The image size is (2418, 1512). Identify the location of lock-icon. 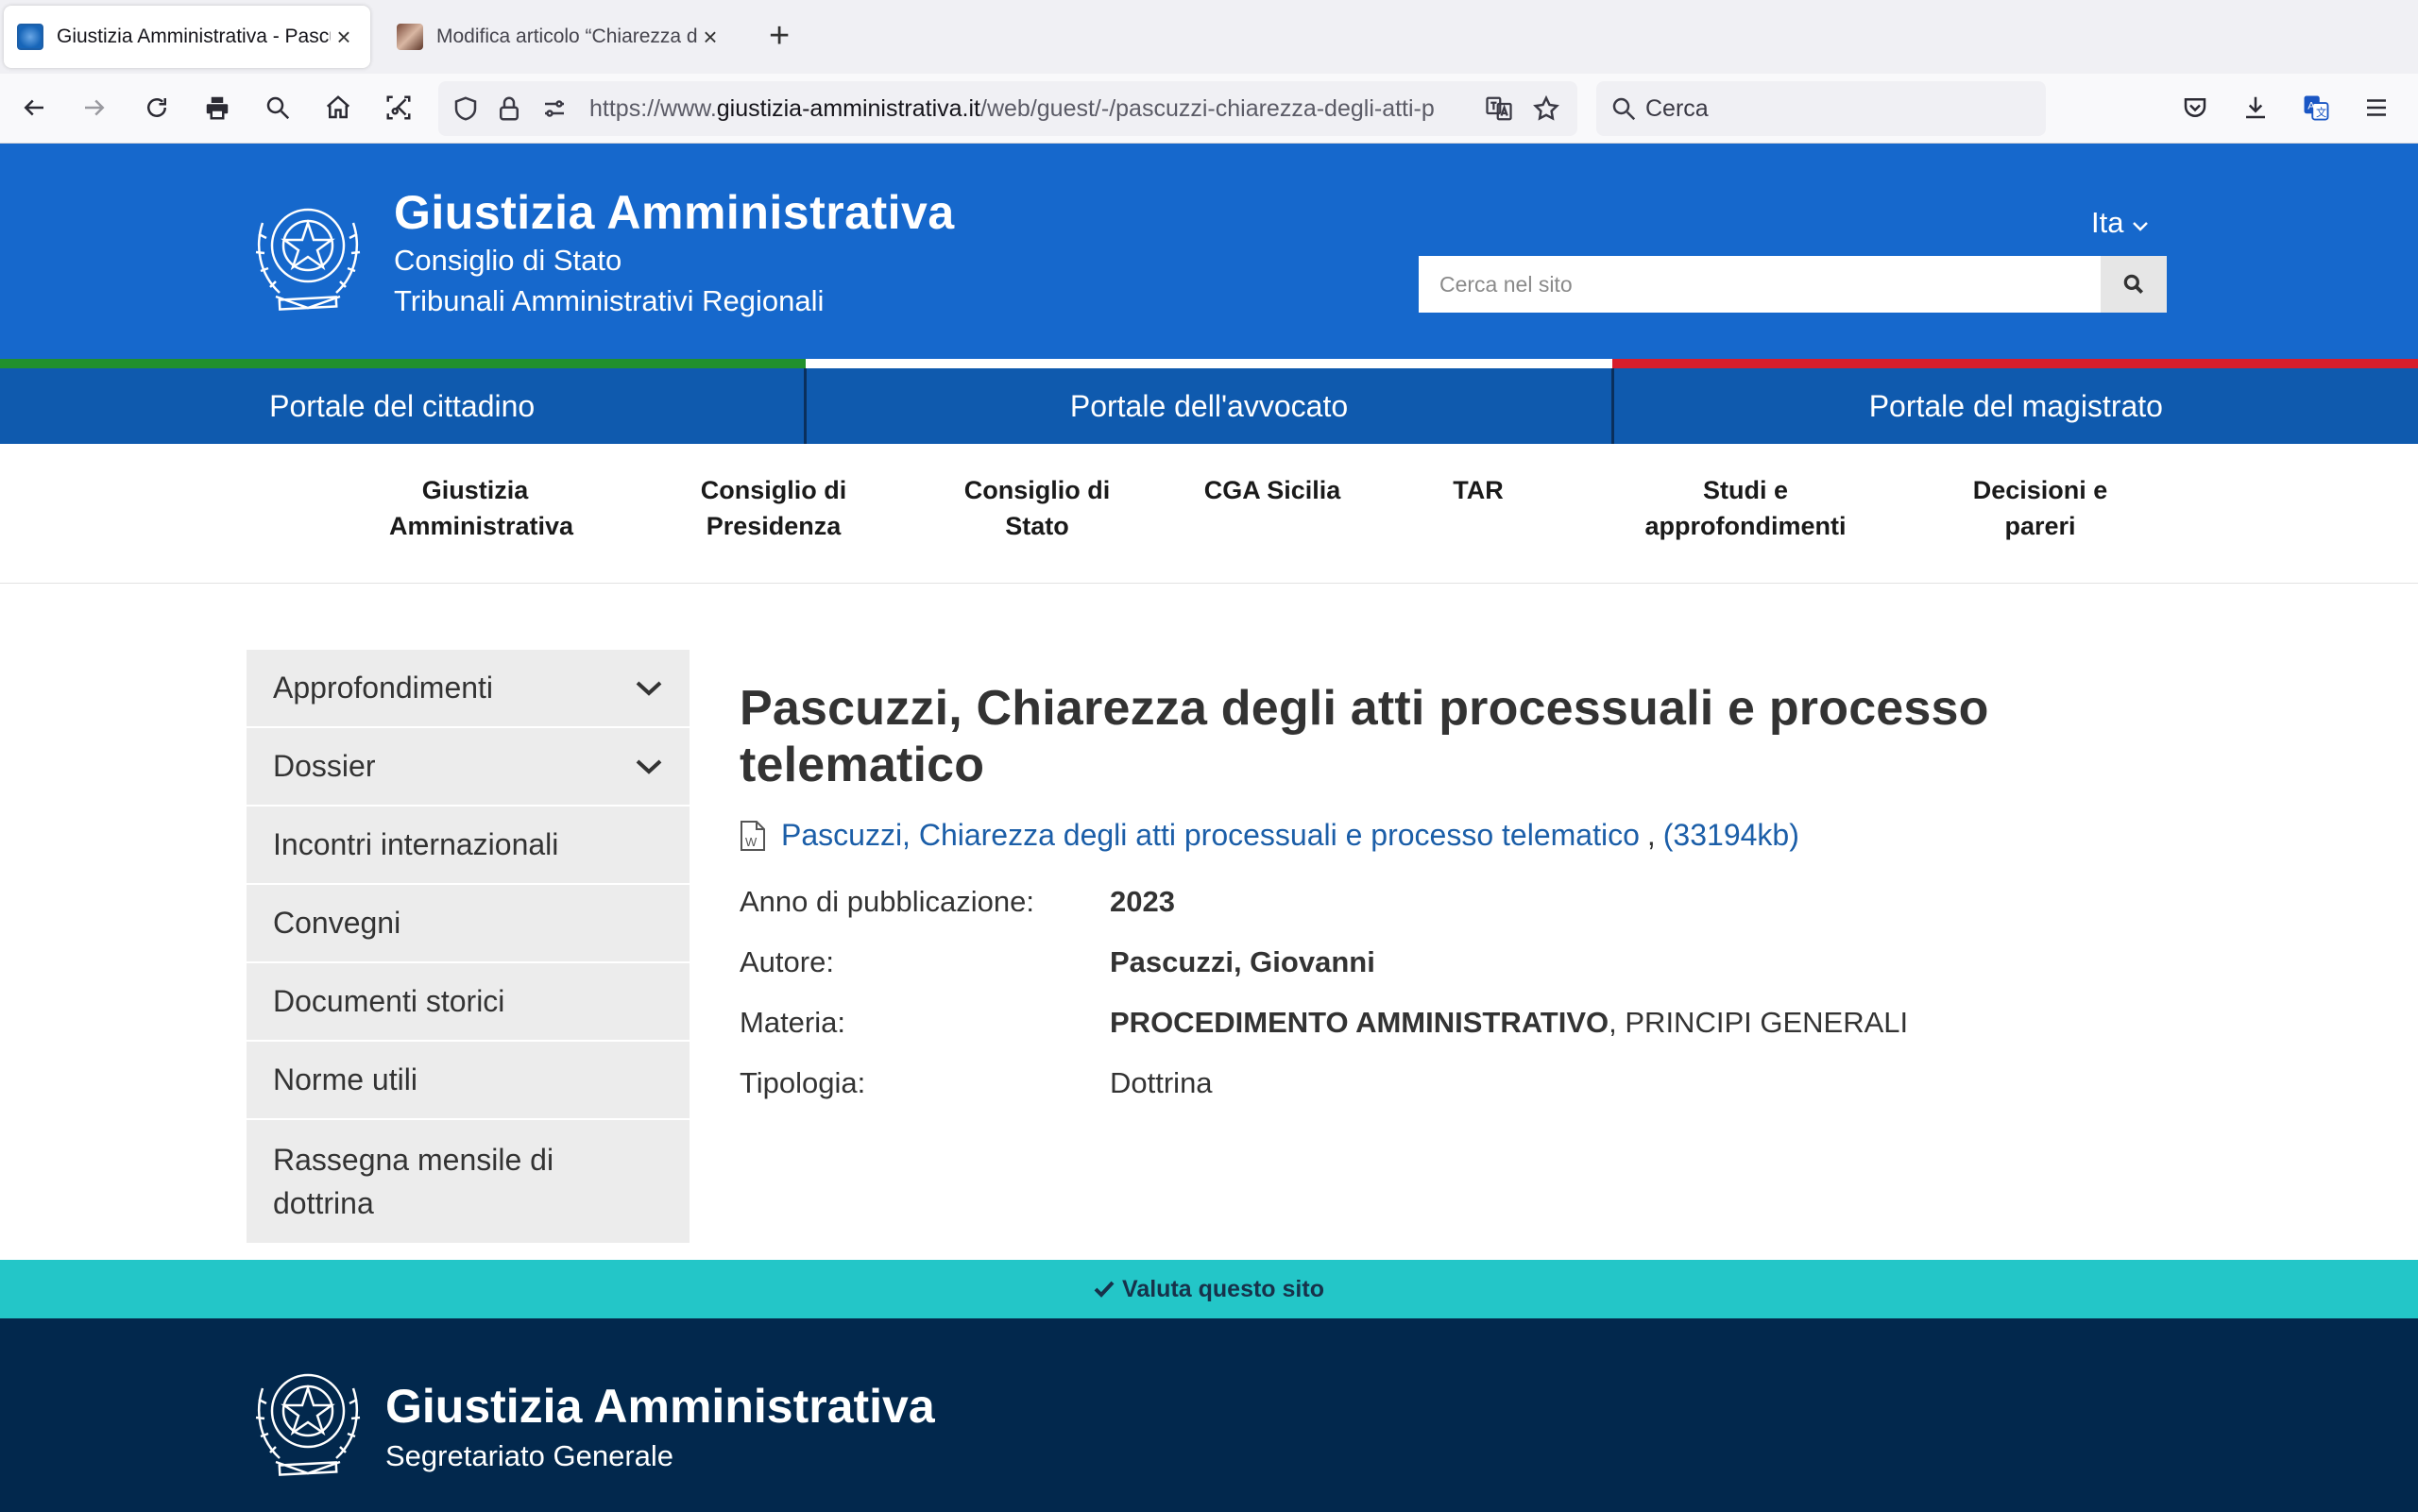
(509, 109).